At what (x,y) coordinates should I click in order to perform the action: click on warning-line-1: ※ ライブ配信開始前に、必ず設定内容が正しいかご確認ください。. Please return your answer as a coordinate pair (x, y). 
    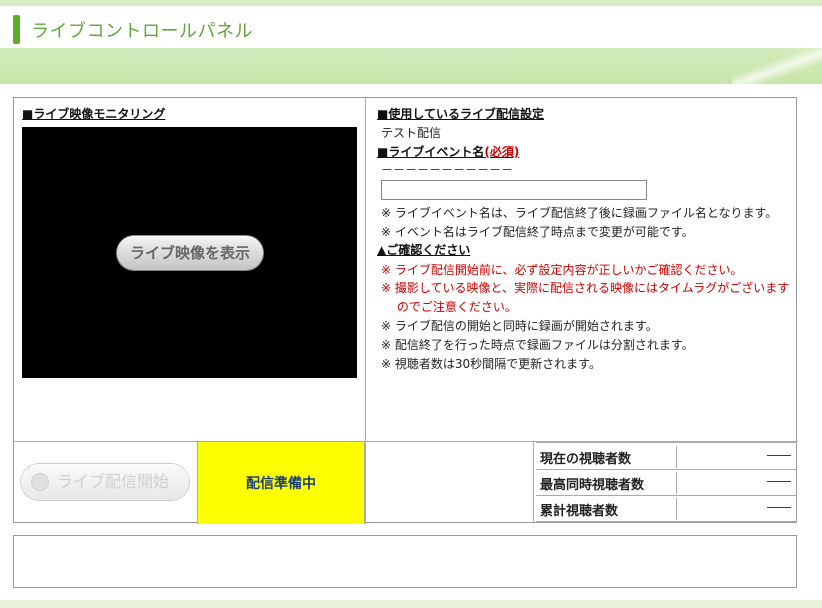
    Looking at the image, I should click on (562, 270).